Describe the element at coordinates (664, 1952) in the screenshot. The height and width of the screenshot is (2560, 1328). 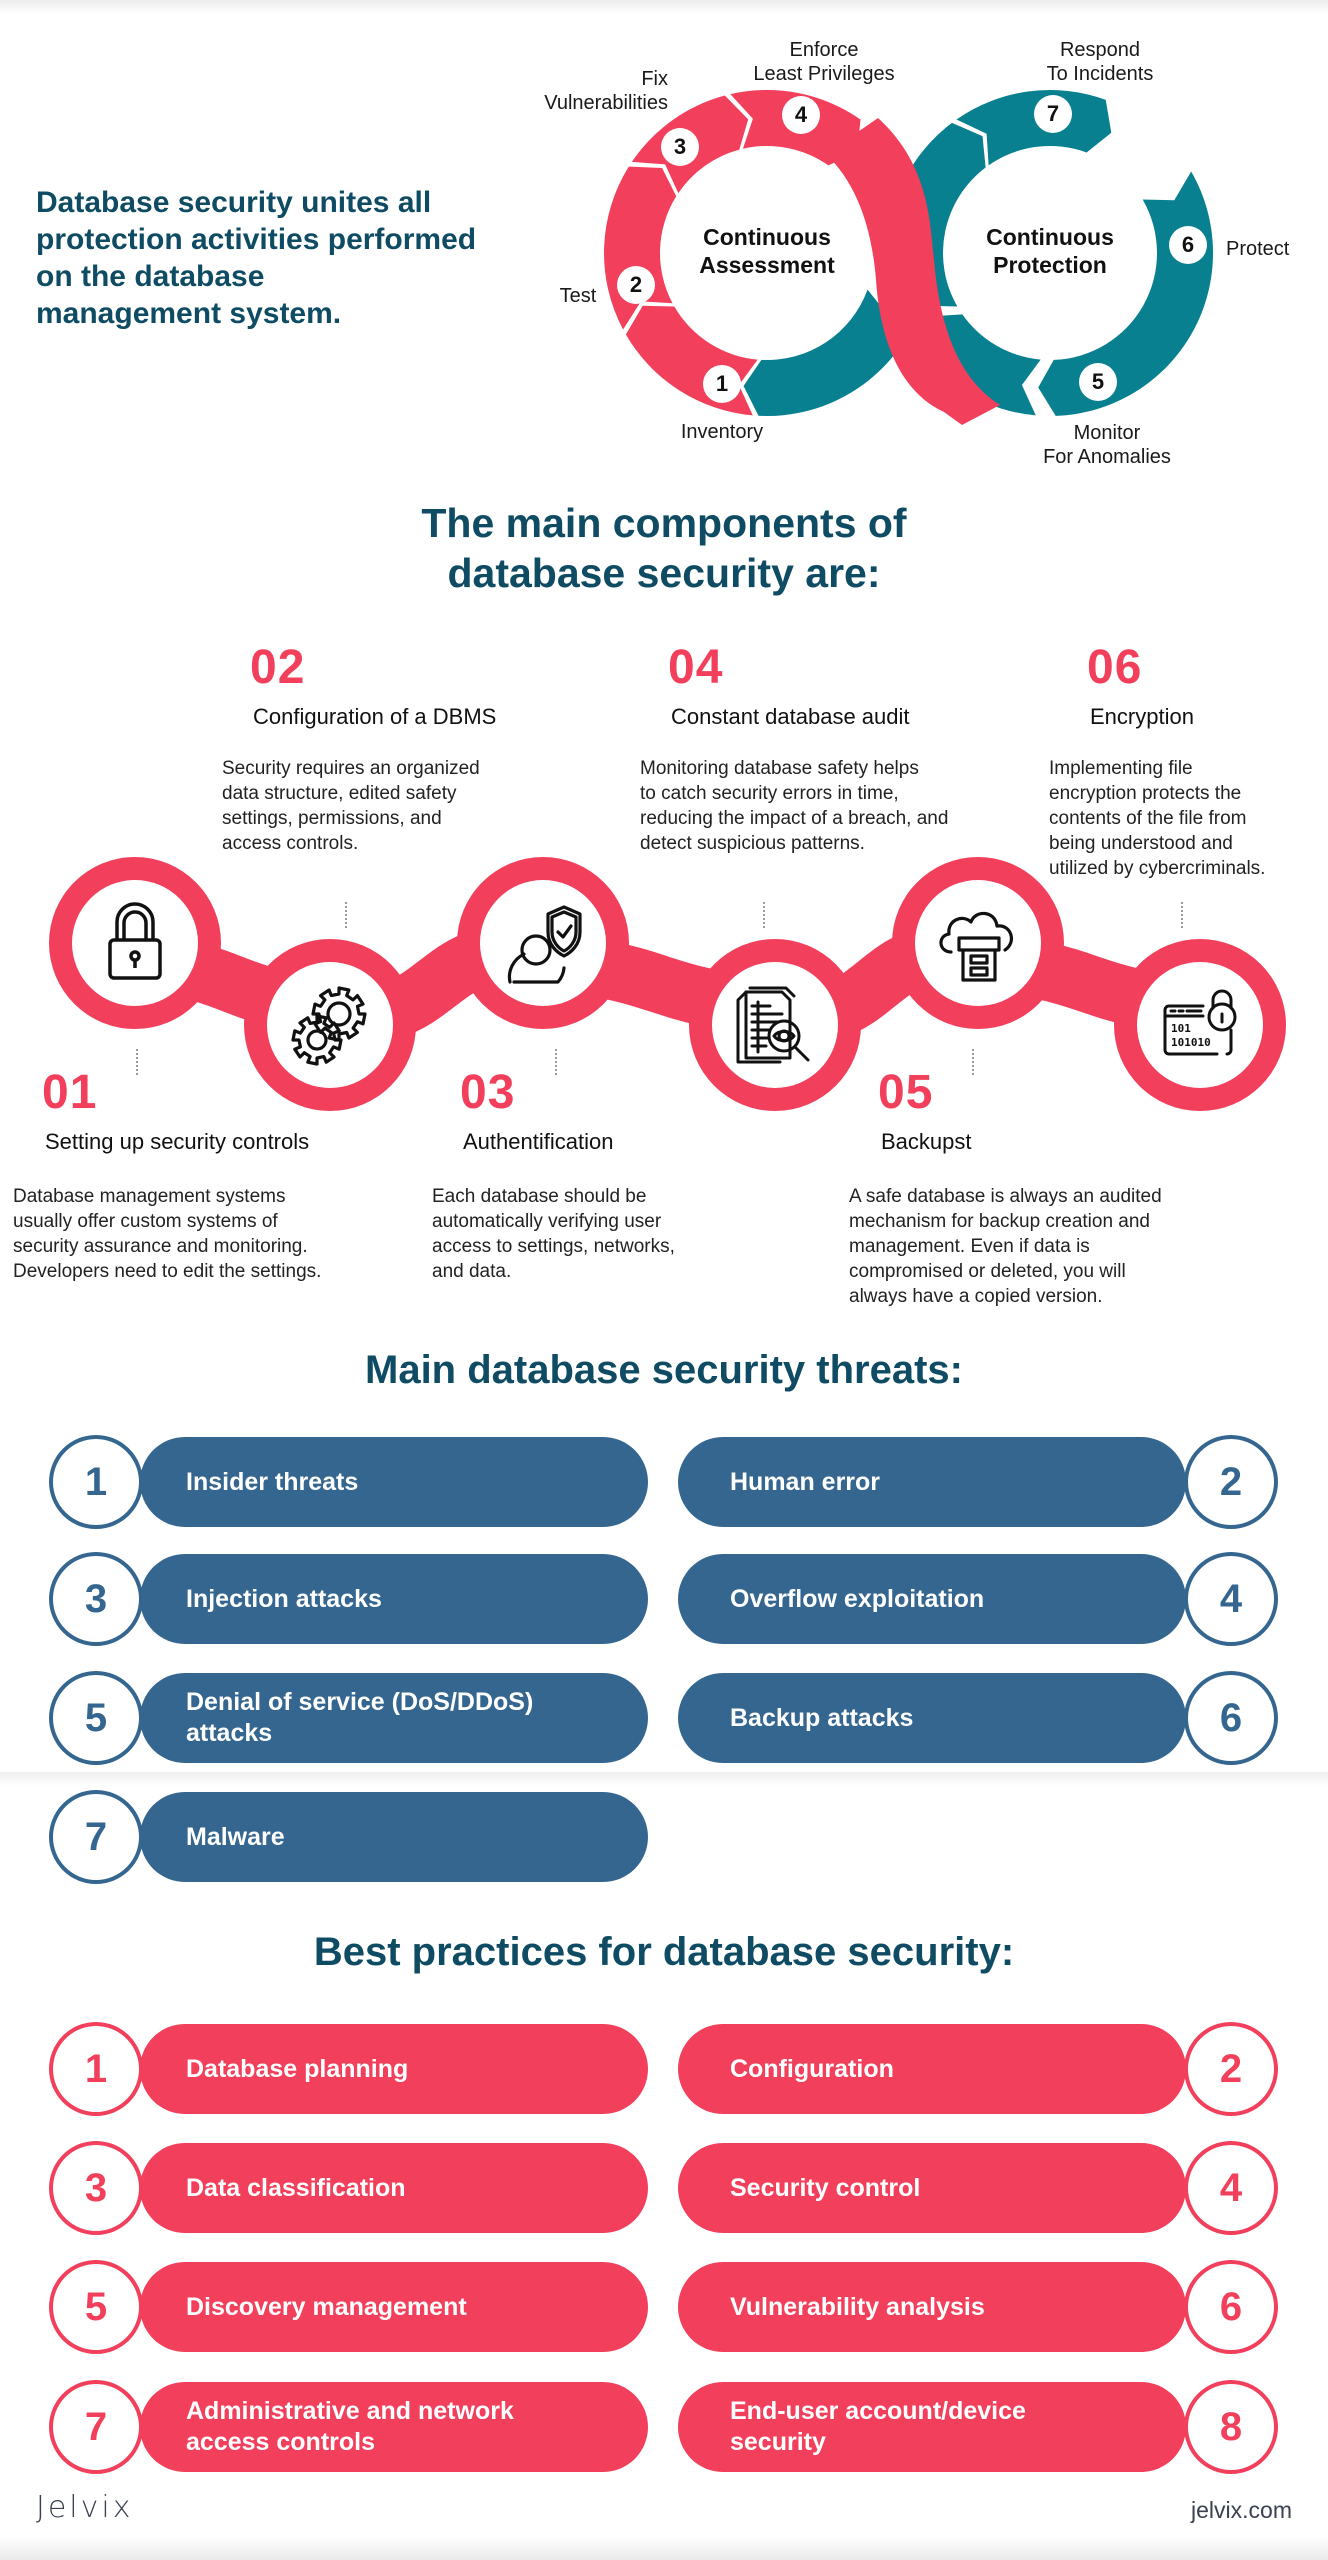
I see `practices-title: Best practices for database security:` at that location.